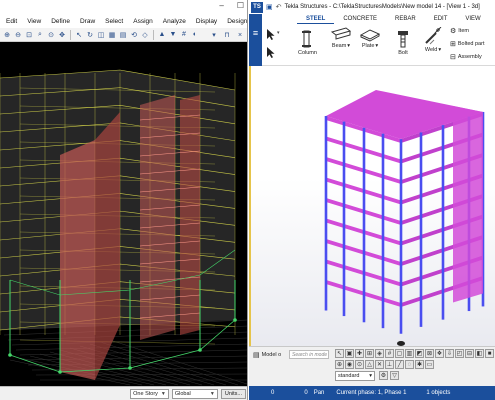 The image size is (495, 400). Describe the element at coordinates (184, 35) in the screenshot. I see `grid-icon: #` at that location.